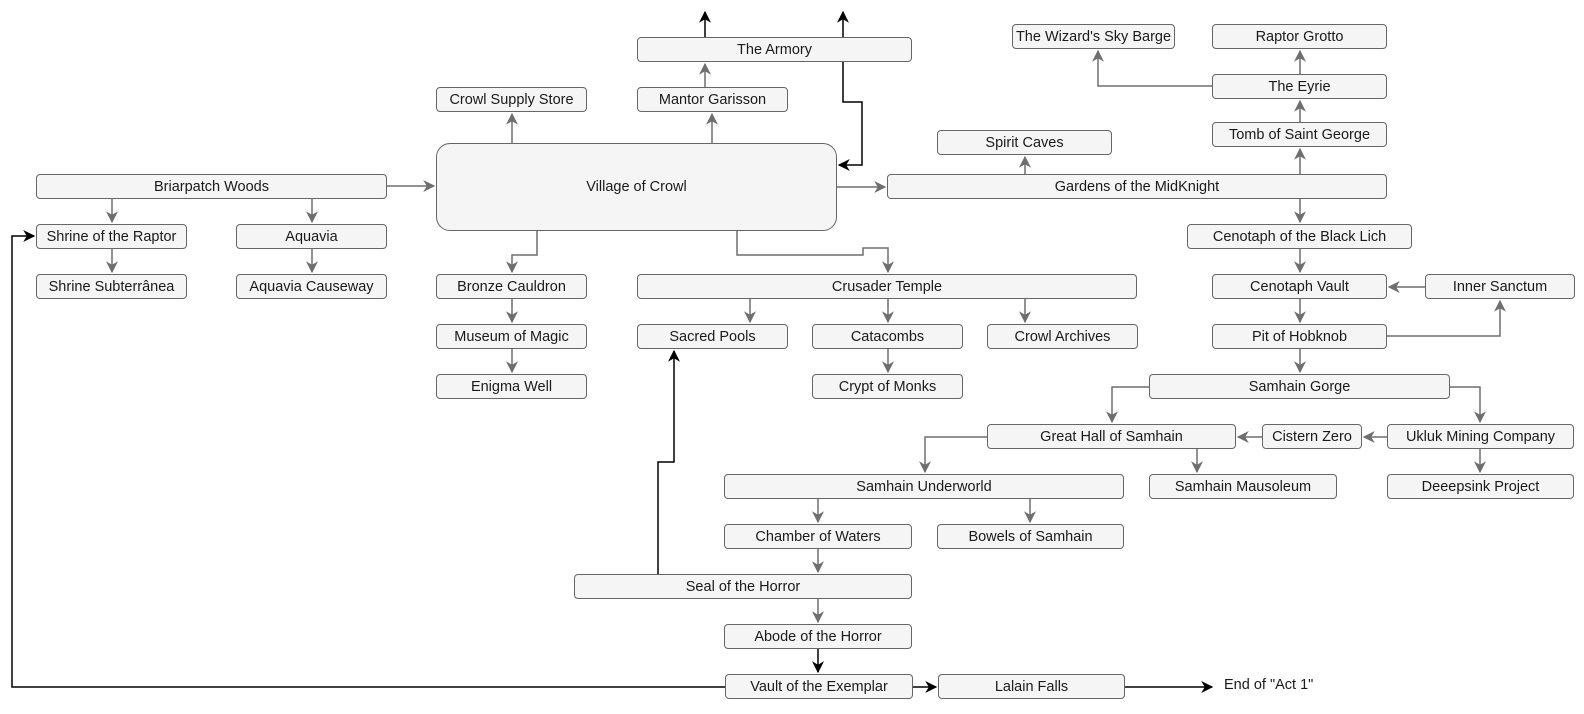 The width and height of the screenshot is (1584, 714). I want to click on node-deeepsink-project: Deeepsink Project, so click(1480, 486).